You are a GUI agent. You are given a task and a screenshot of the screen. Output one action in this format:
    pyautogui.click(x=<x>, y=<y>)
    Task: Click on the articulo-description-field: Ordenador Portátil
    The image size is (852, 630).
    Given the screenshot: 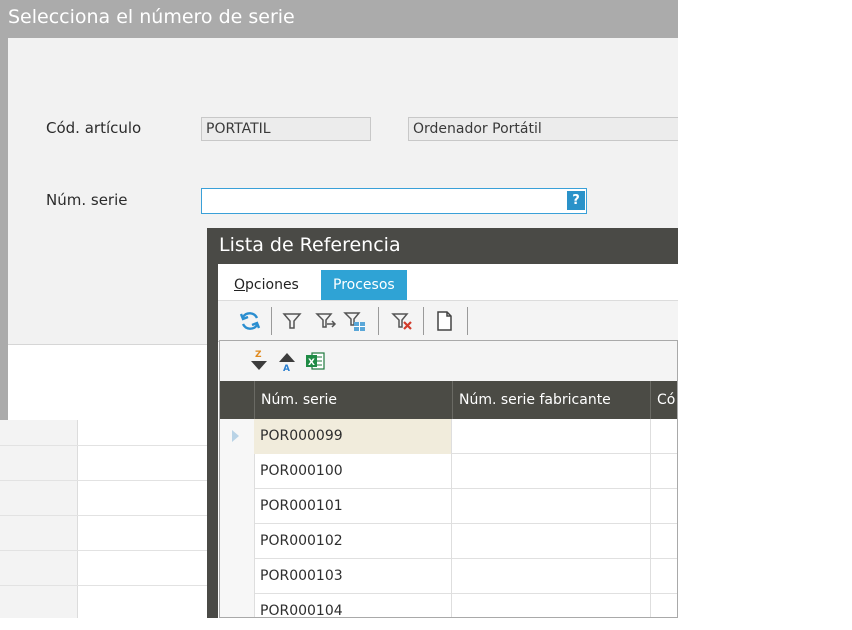 What is the action you would take?
    pyautogui.click(x=543, y=129)
    